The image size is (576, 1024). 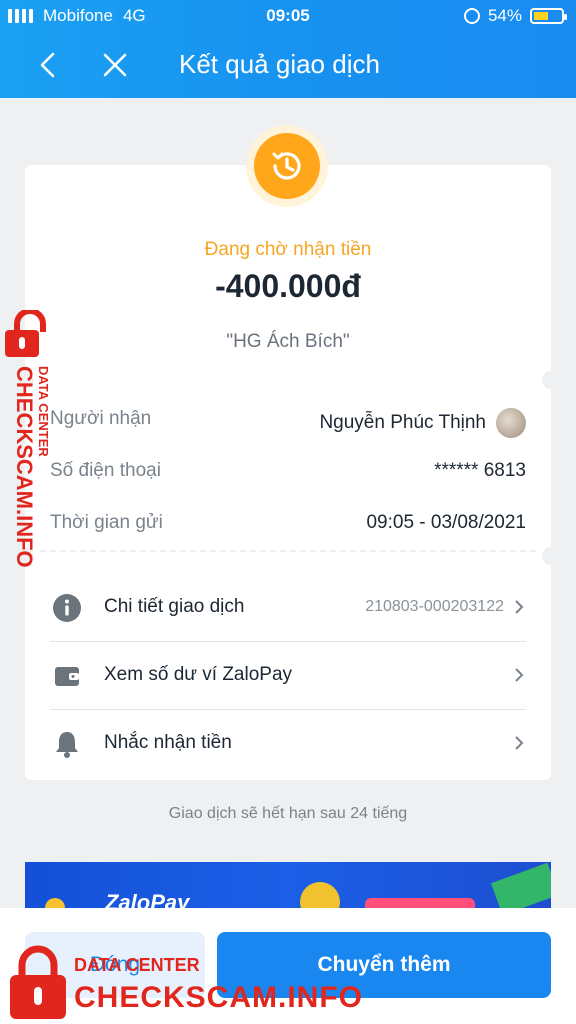 I want to click on watermark-bottom: DATA CENTER CHECKSCAM.INFO, so click(x=185, y=983).